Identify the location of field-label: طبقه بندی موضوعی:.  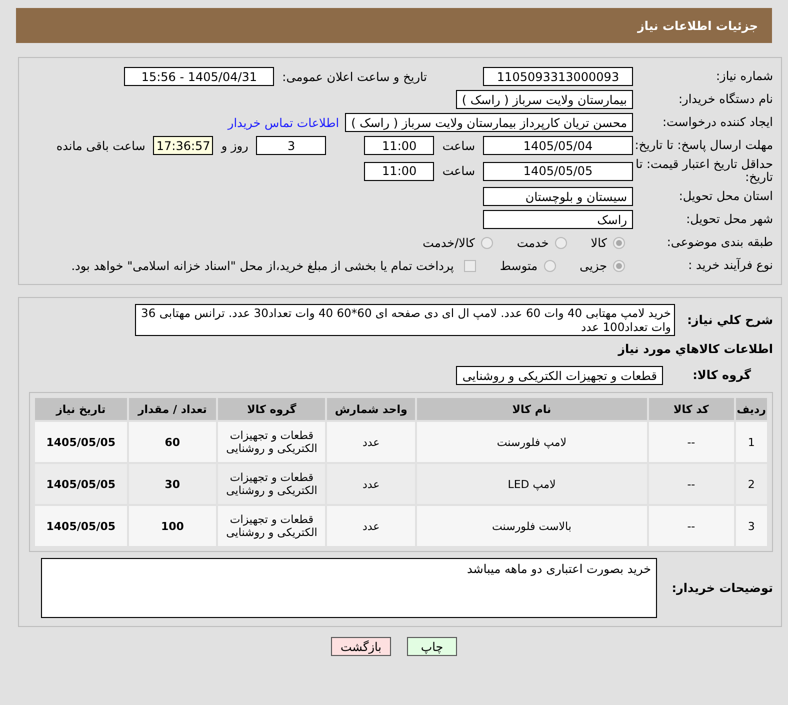
(719, 242).